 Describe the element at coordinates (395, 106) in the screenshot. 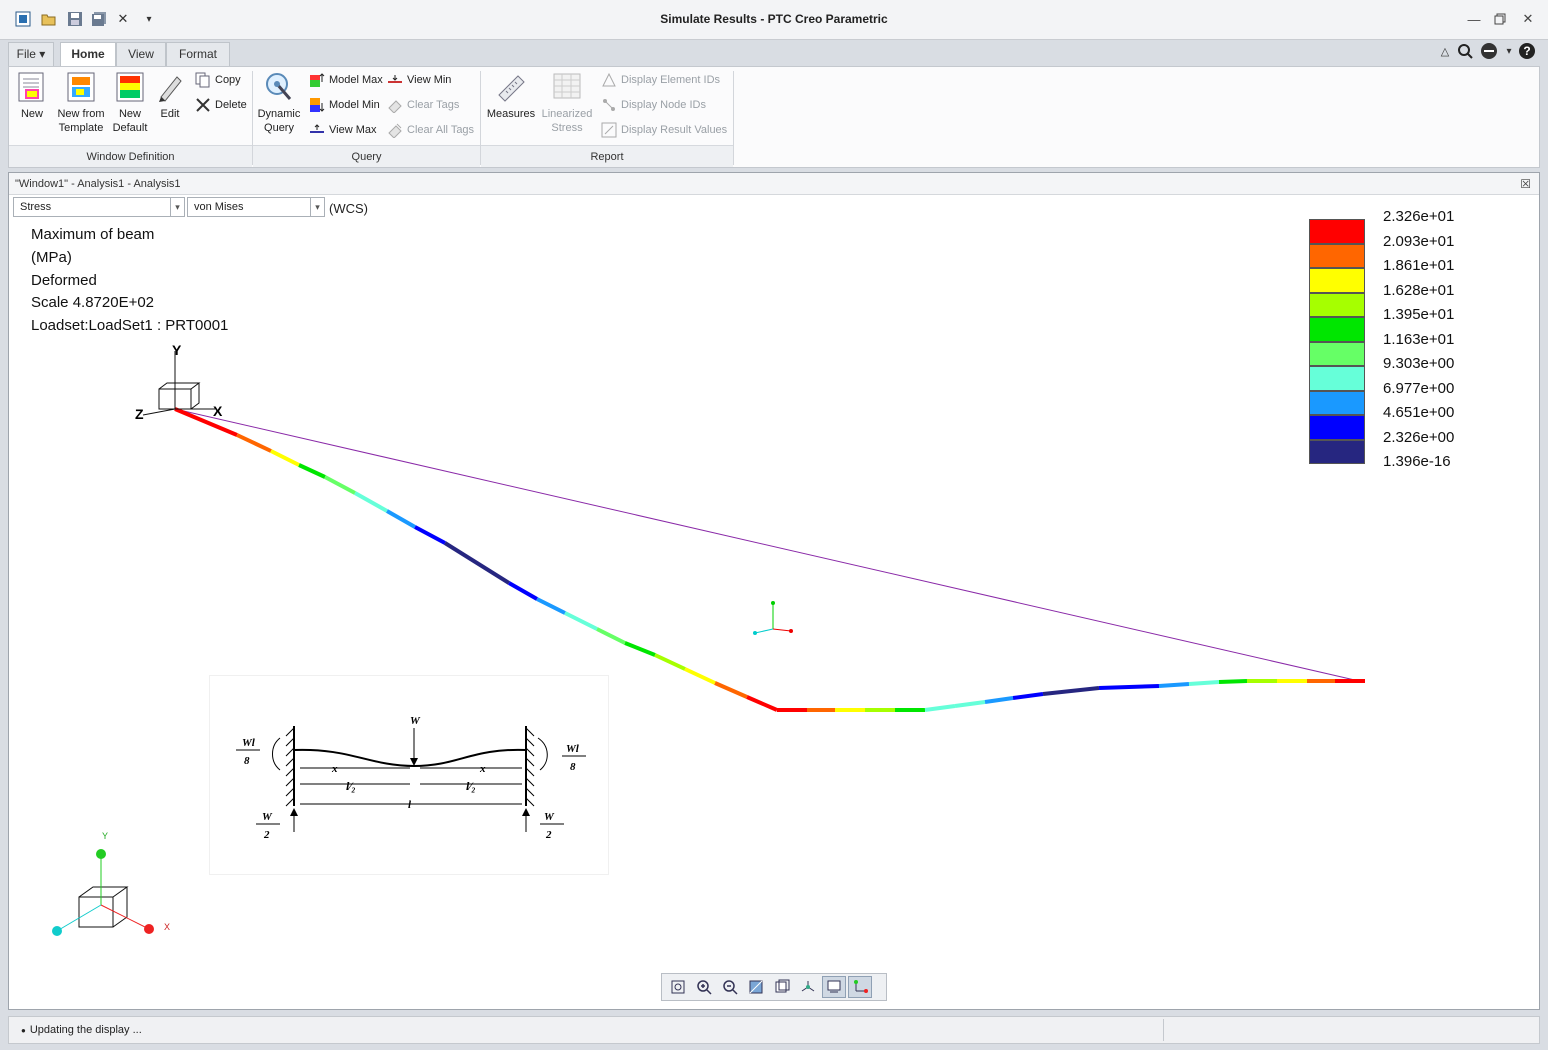

I see `eraser-icon` at that location.